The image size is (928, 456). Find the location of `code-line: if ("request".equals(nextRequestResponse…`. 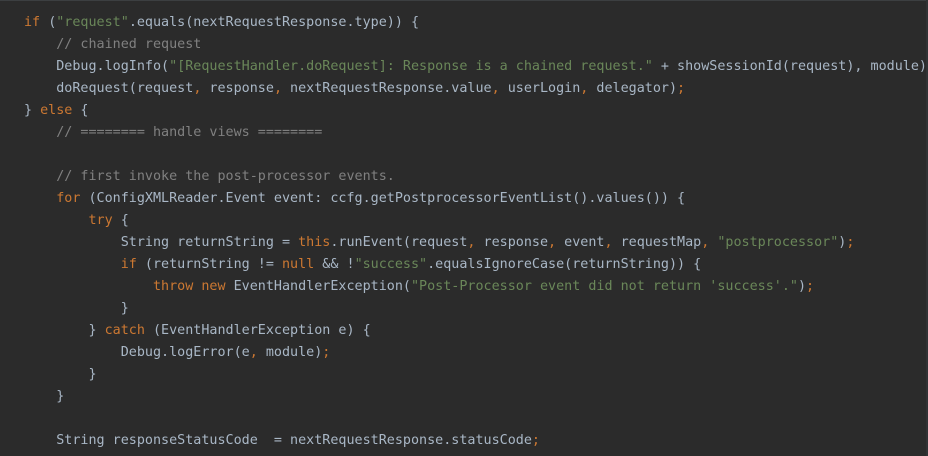

code-line: if ("request".equals(nextRequestResponse… is located at coordinates (476, 23).